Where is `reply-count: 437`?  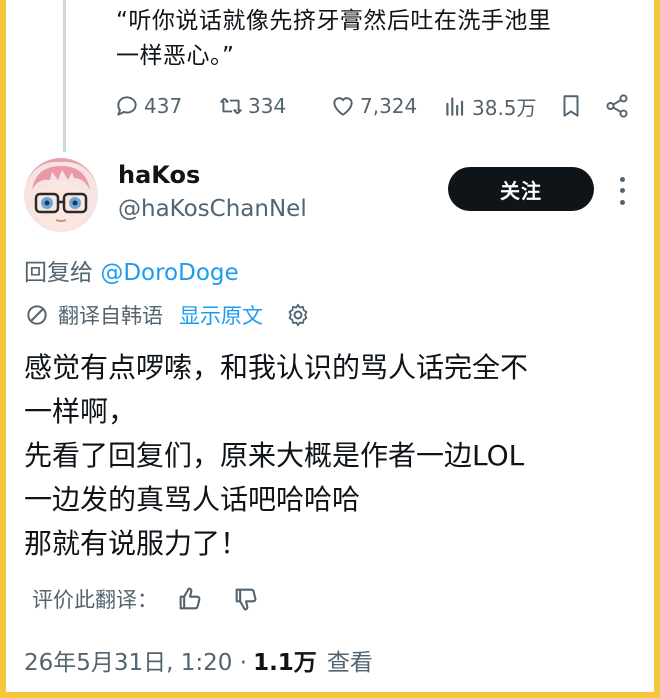
reply-count: 437 is located at coordinates (163, 106).